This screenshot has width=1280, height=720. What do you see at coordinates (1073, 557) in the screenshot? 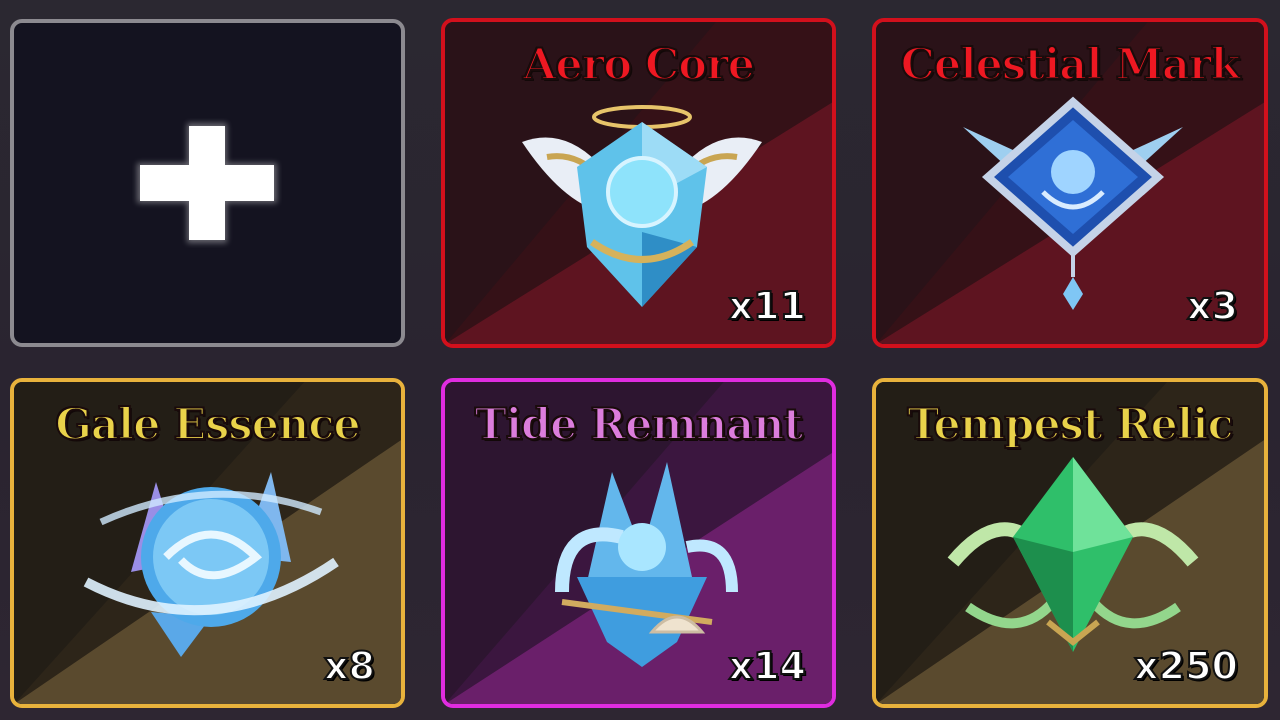
I see `green-wind-crystal-icon` at bounding box center [1073, 557].